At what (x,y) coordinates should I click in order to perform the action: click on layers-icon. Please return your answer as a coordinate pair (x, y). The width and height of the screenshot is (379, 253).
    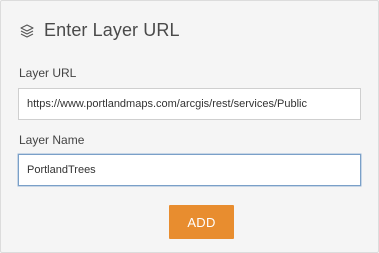
    Looking at the image, I should click on (27, 31).